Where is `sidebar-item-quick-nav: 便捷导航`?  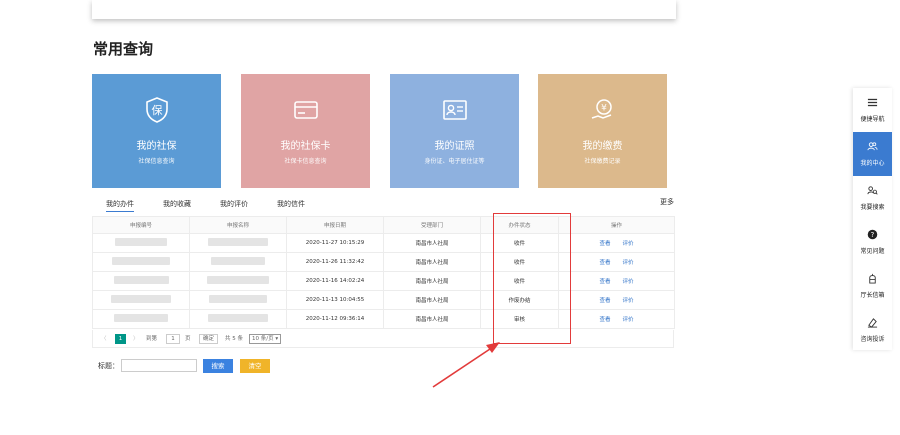
sidebar-item-quick-nav: 便捷导航 is located at coordinates (872, 110).